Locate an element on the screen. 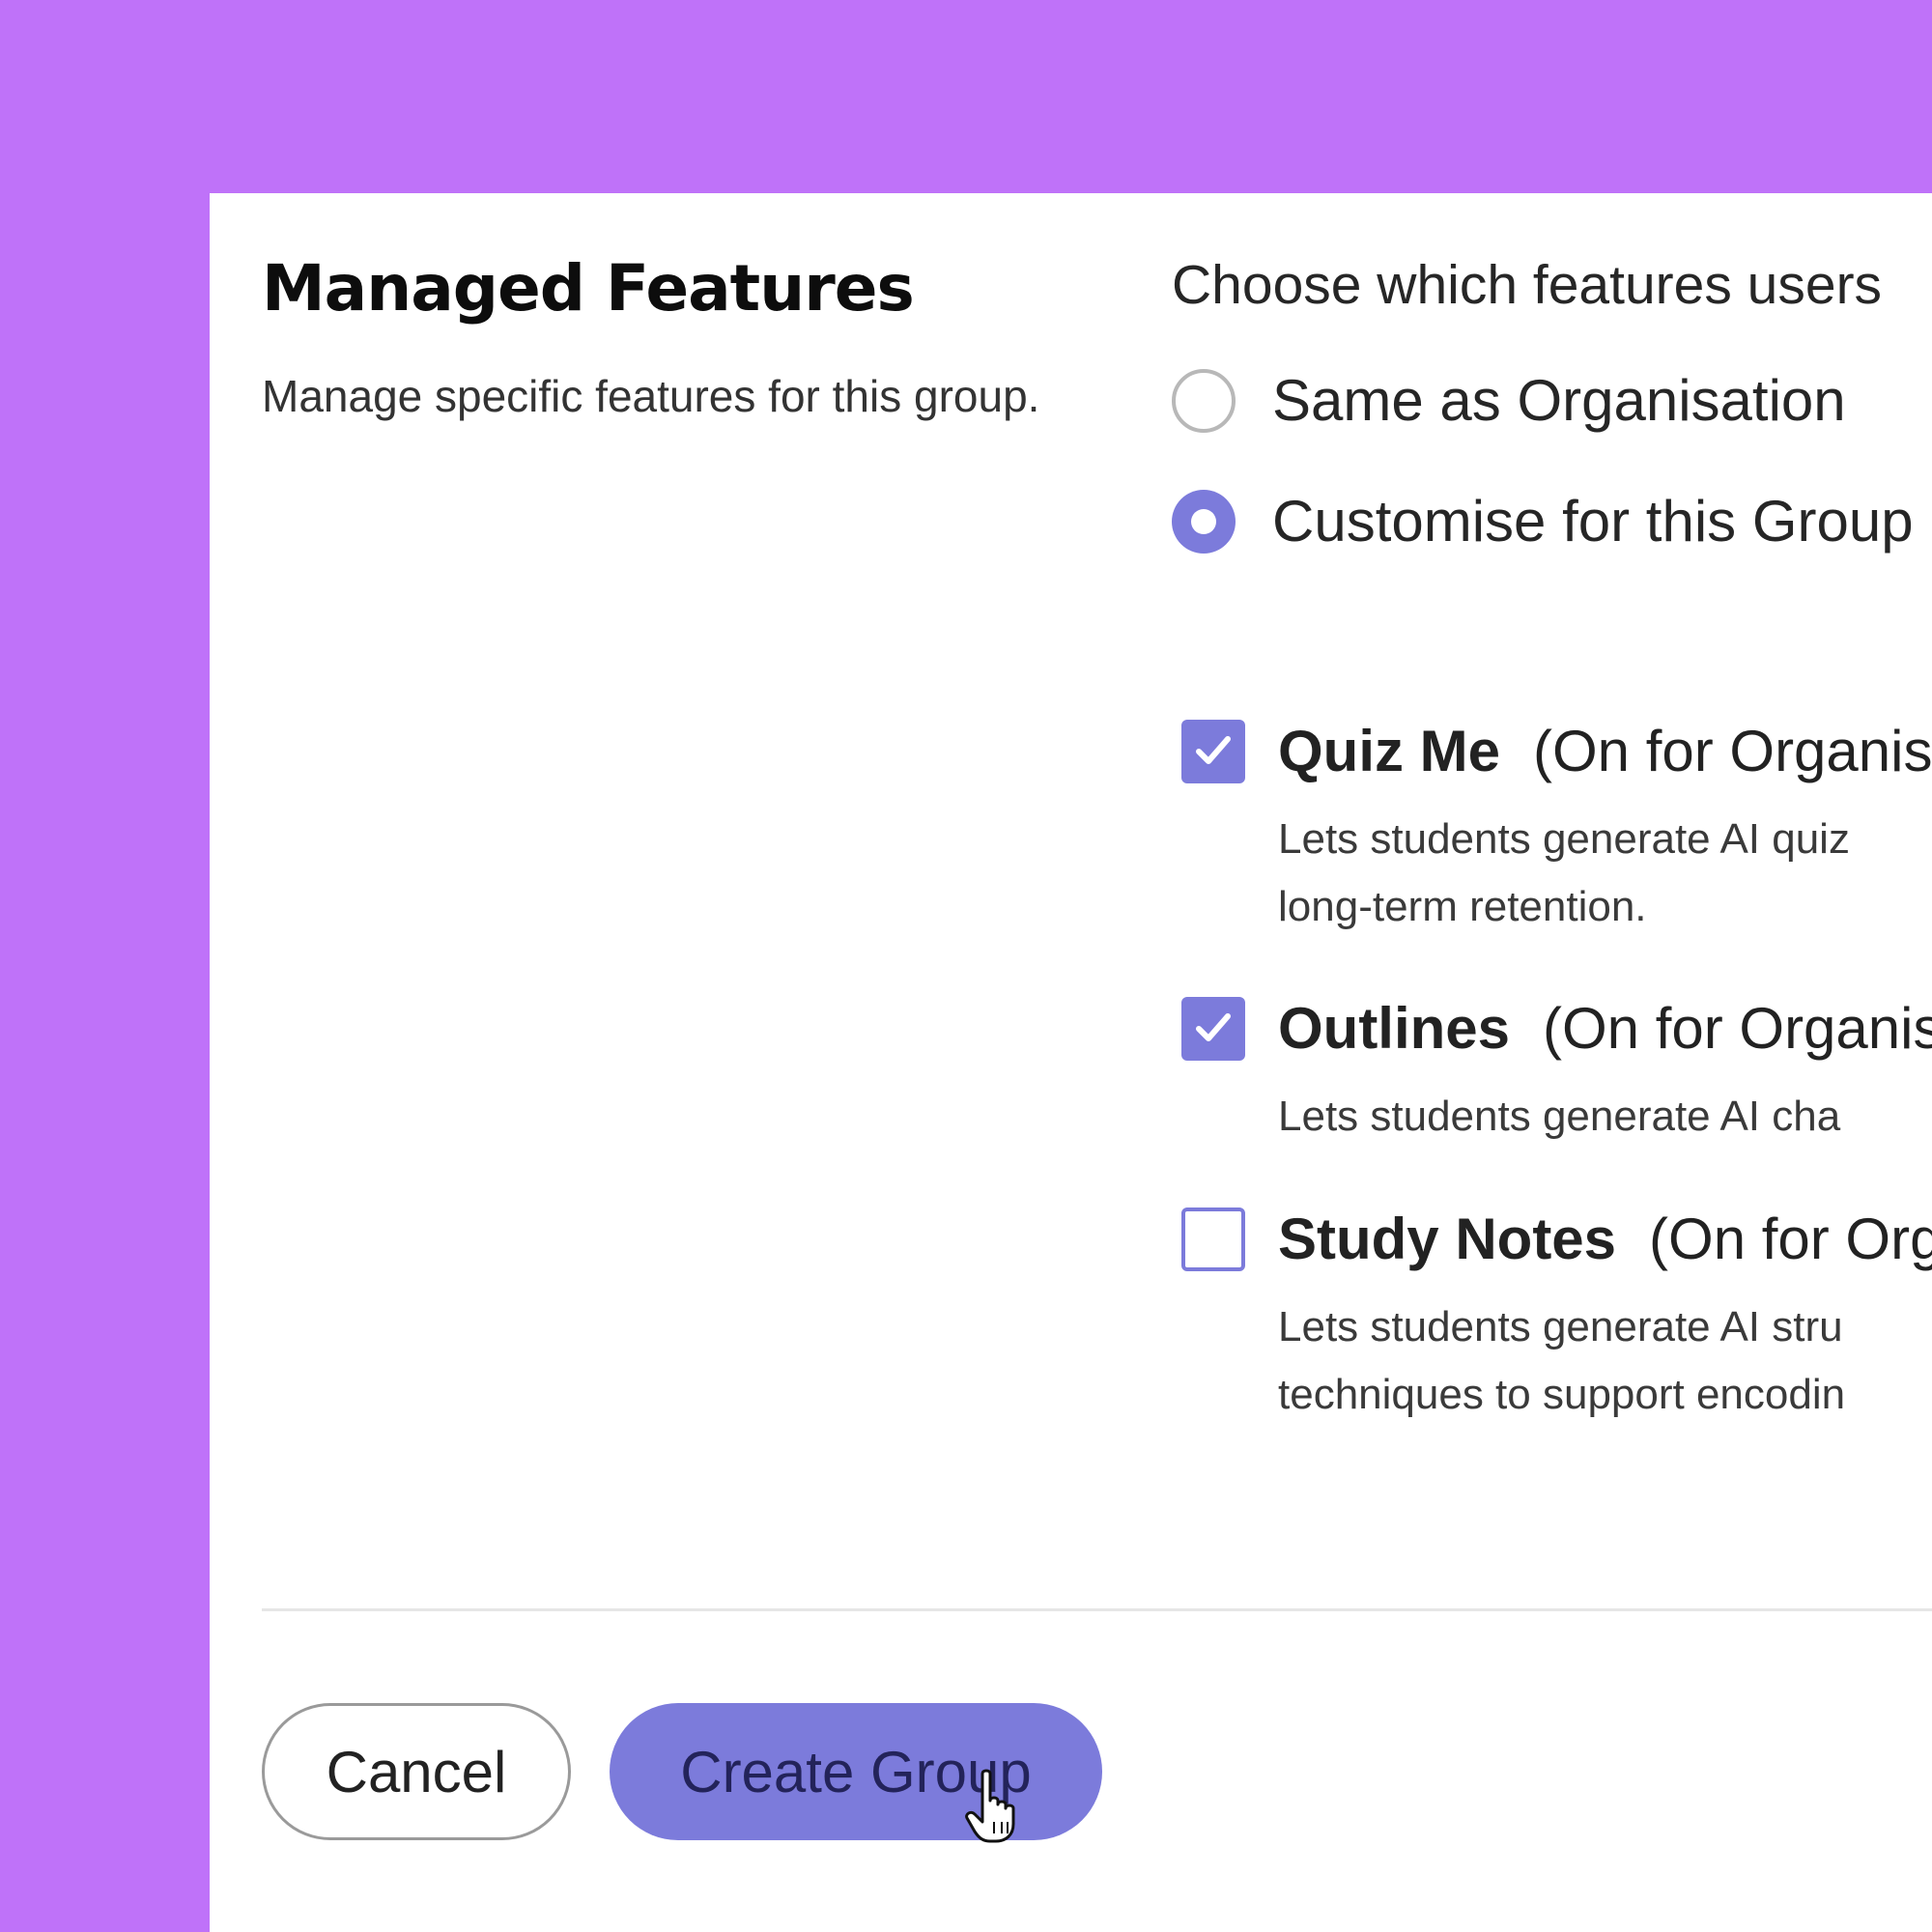 The height and width of the screenshot is (1932, 1932). feature-org-status: (On for Org is located at coordinates (1790, 1239).